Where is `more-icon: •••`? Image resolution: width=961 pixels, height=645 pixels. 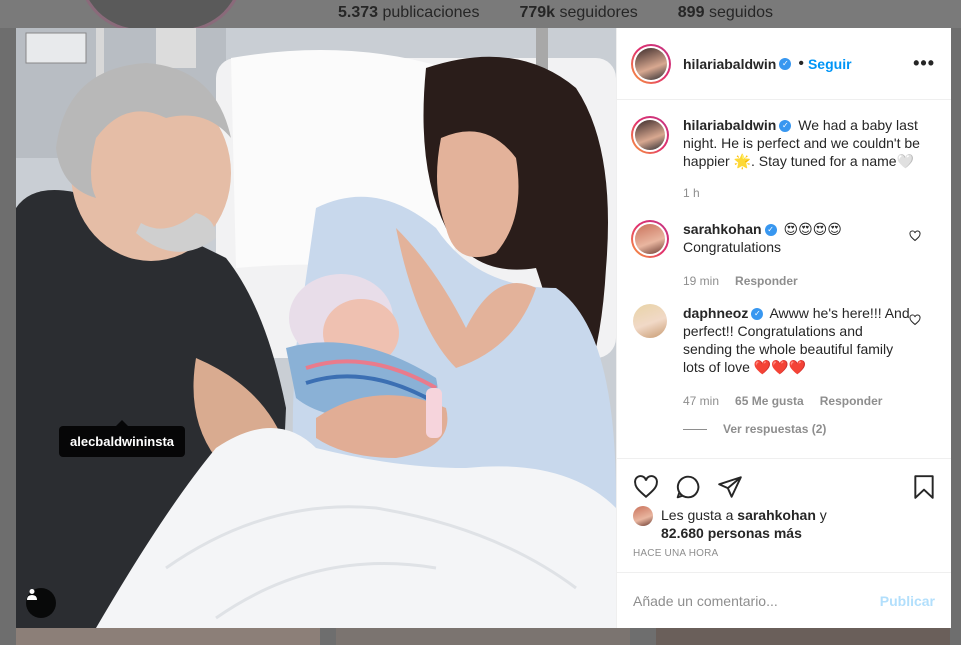 more-icon: ••• is located at coordinates (924, 63).